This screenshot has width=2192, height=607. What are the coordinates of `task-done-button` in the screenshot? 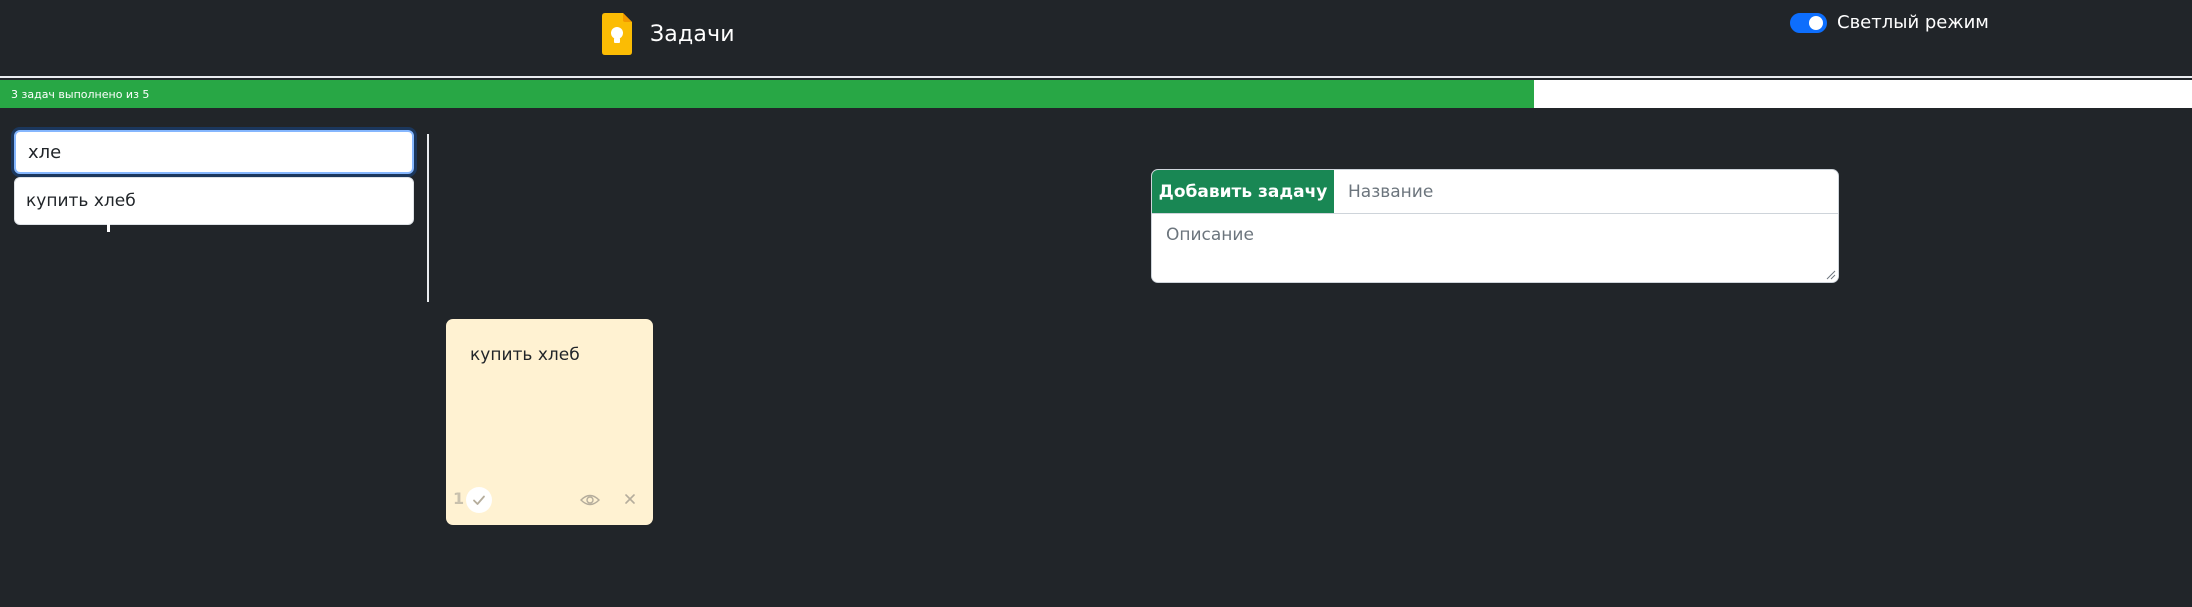 It's located at (479, 500).